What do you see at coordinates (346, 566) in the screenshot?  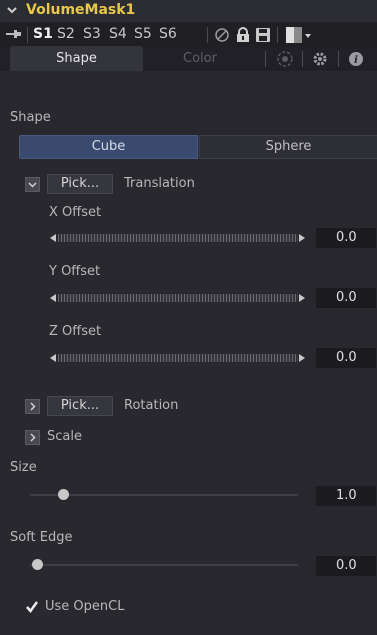 I see `soft-edge-value: 0.0` at bounding box center [346, 566].